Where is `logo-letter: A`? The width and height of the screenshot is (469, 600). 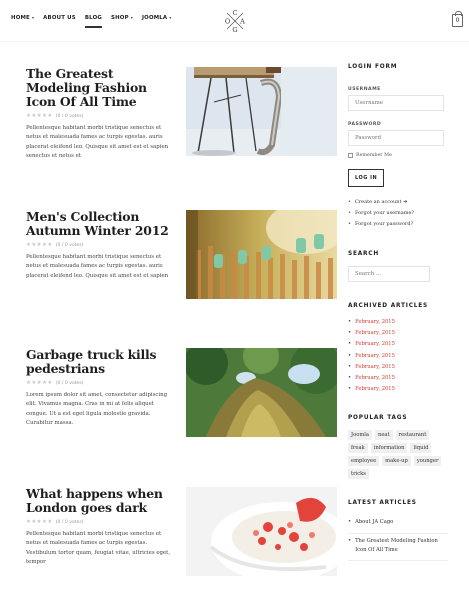 logo-letter: A is located at coordinates (242, 22).